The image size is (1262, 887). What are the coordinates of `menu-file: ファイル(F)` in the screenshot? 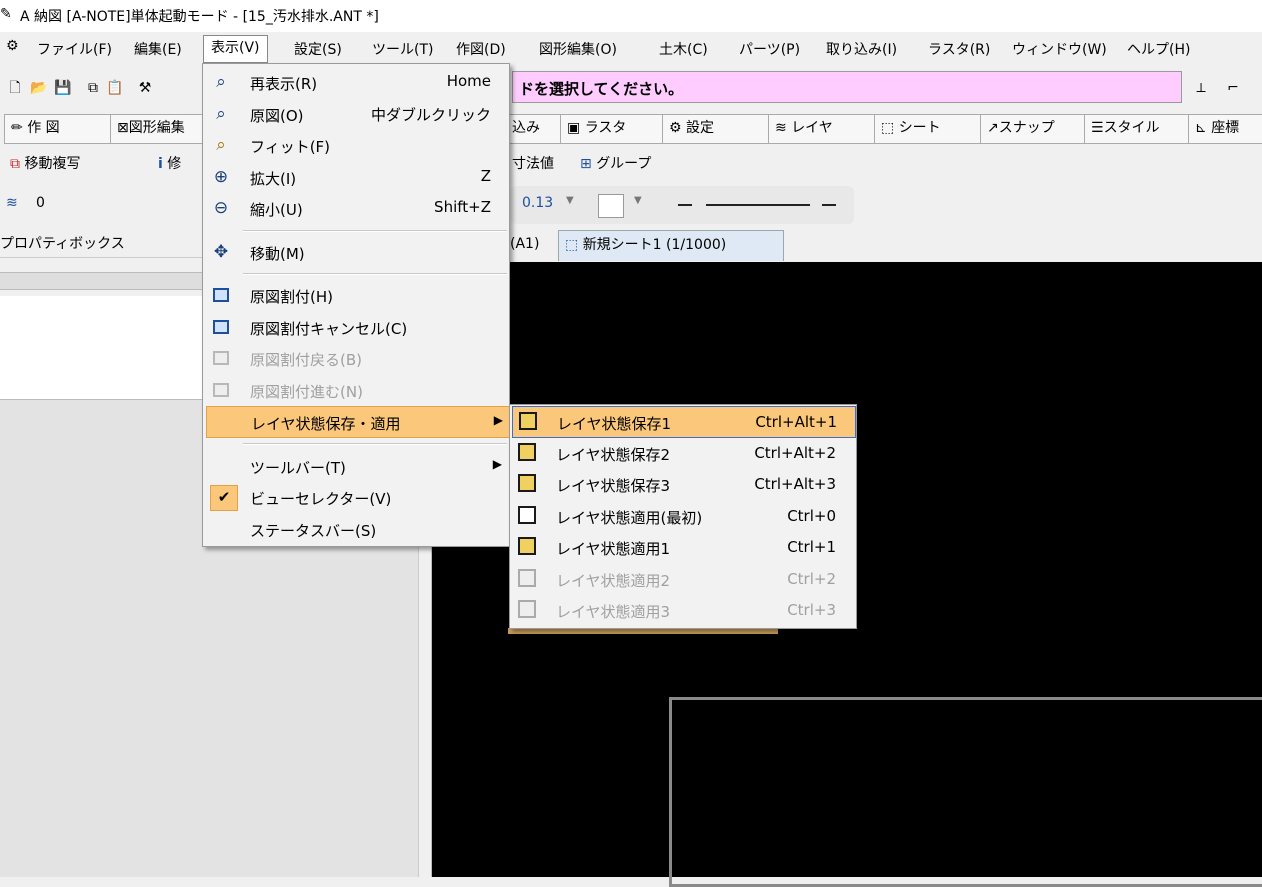 It's located at (74, 49).